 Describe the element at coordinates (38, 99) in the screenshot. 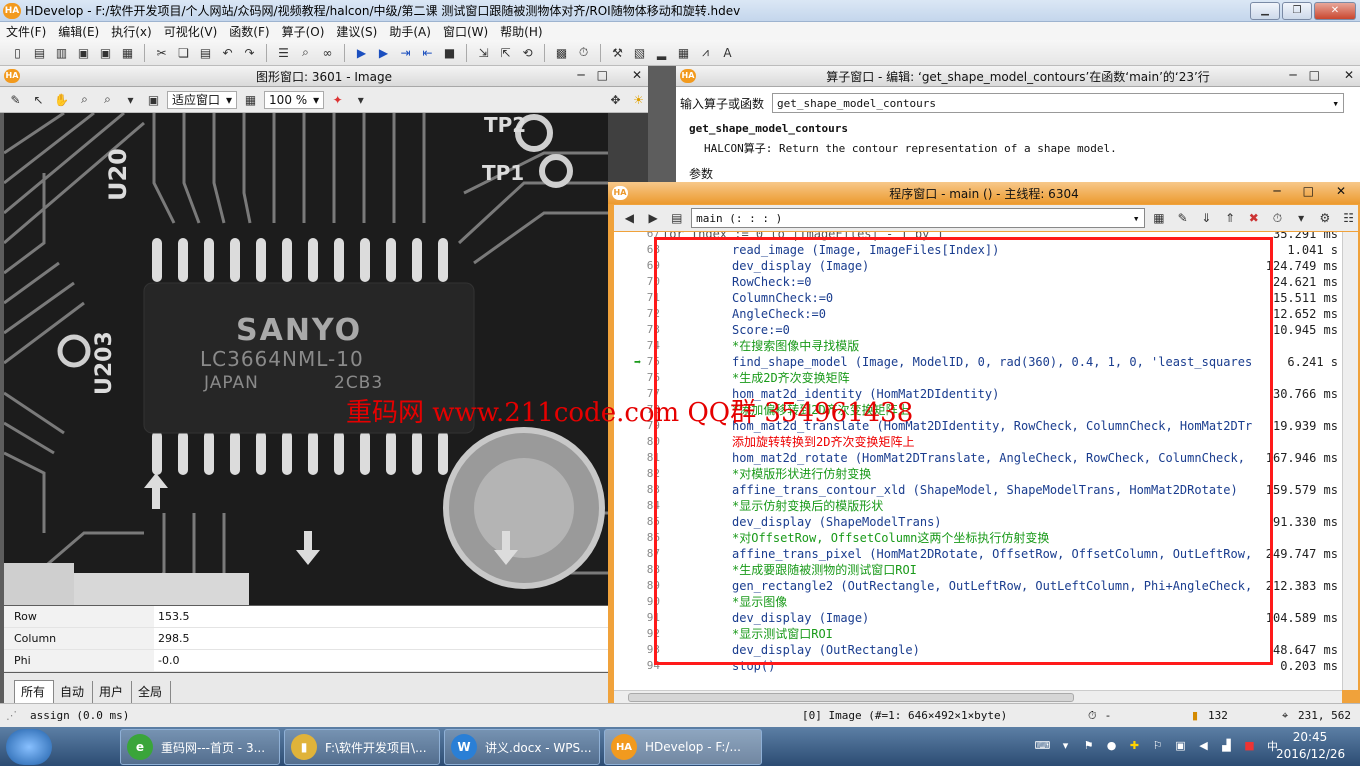

I see `pointer-icon: ↖` at that location.